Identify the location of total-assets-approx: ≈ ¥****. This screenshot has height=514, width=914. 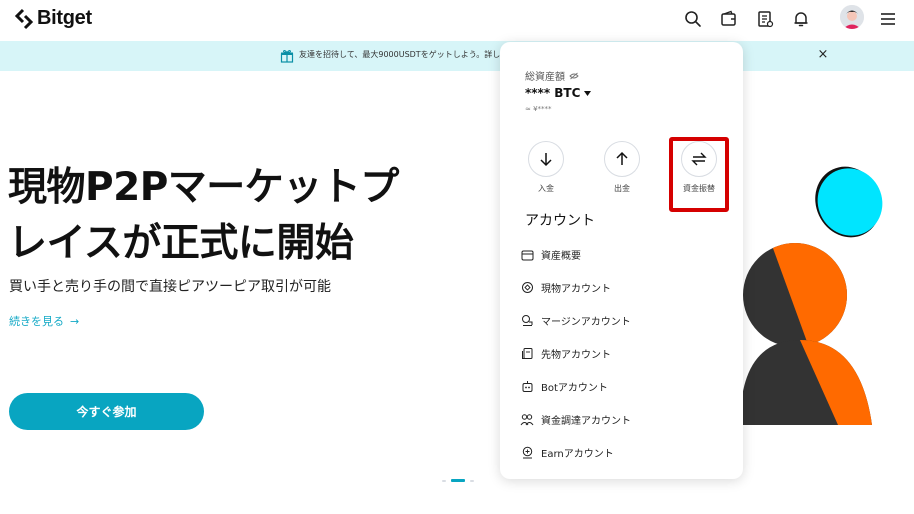
(538, 109).